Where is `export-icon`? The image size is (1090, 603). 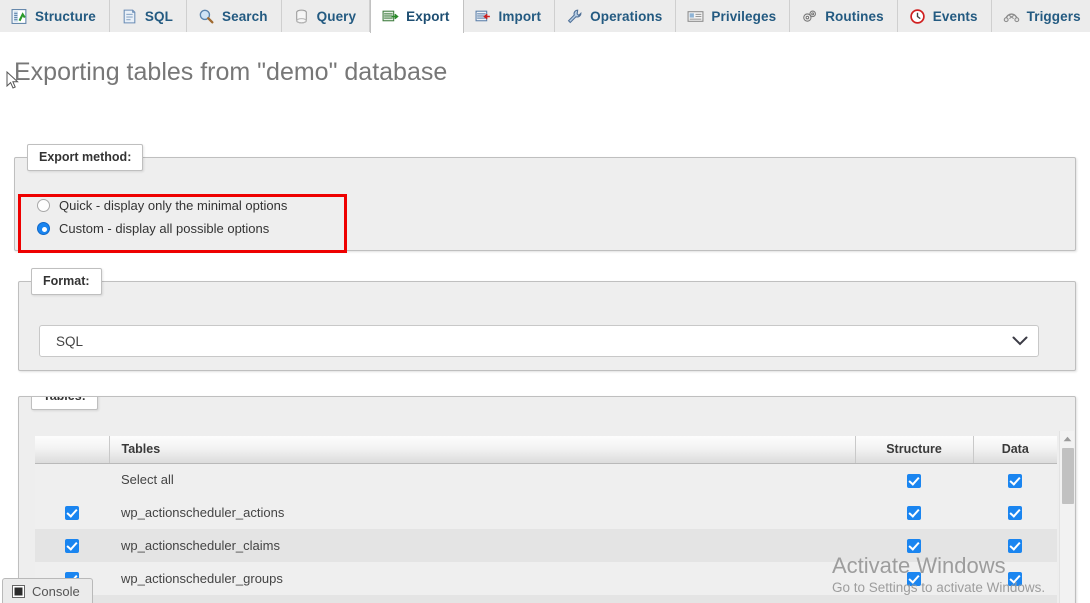 export-icon is located at coordinates (390, 16).